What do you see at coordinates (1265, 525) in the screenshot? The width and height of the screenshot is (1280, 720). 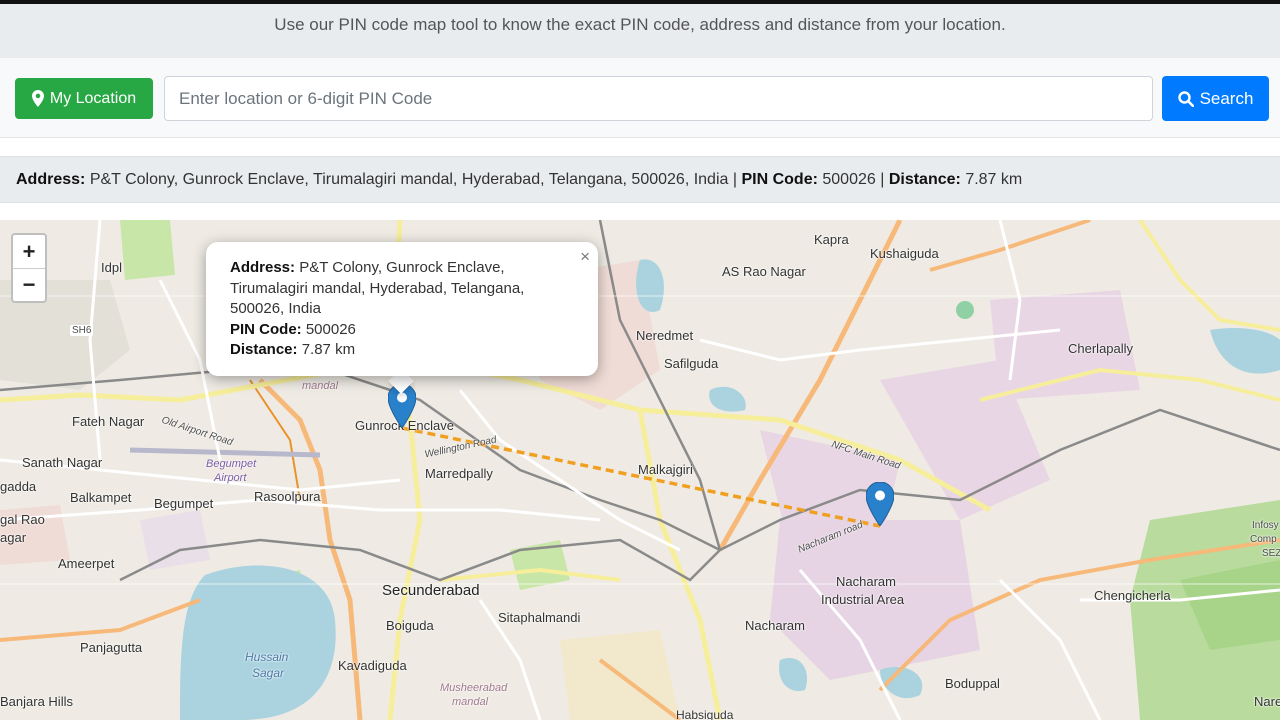 I see `area-label: Infosy` at bounding box center [1265, 525].